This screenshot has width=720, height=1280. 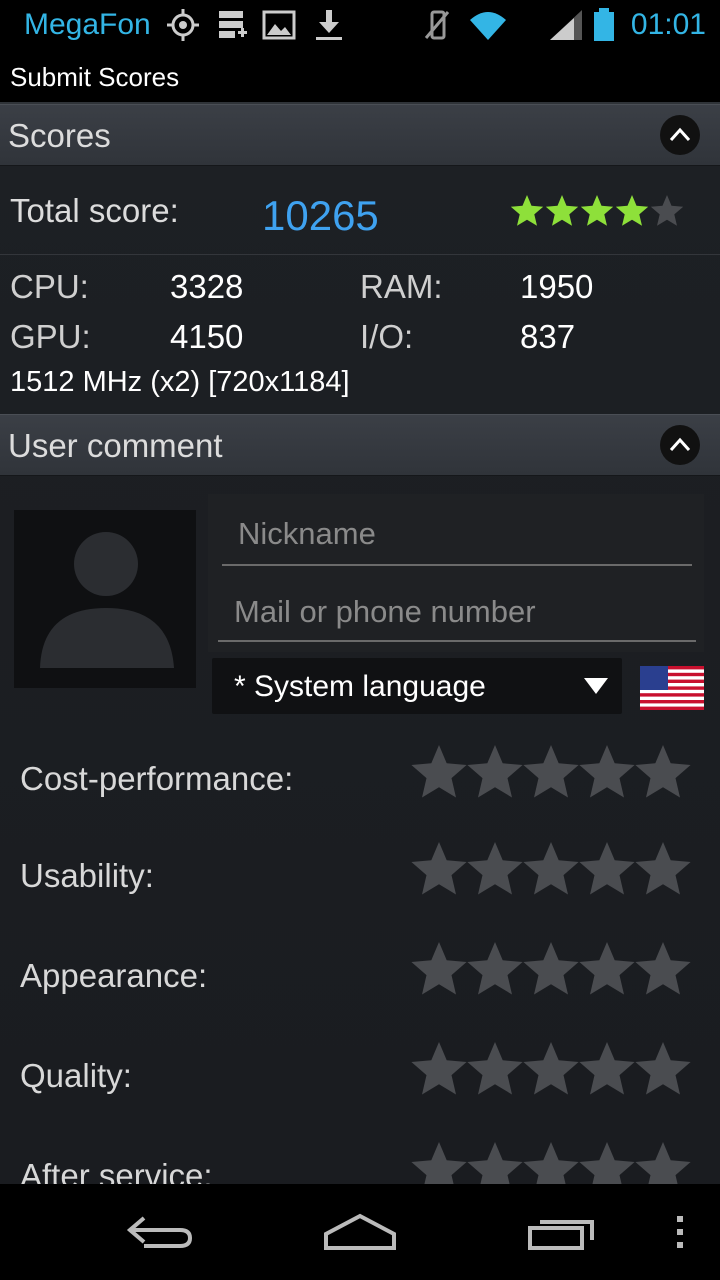 What do you see at coordinates (360, 882) in the screenshot?
I see `rating-row: Usability:` at bounding box center [360, 882].